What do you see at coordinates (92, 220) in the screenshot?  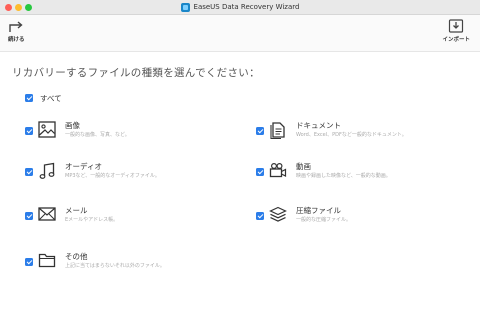 I see `email-description: Eメールやアドレス帳。` at bounding box center [92, 220].